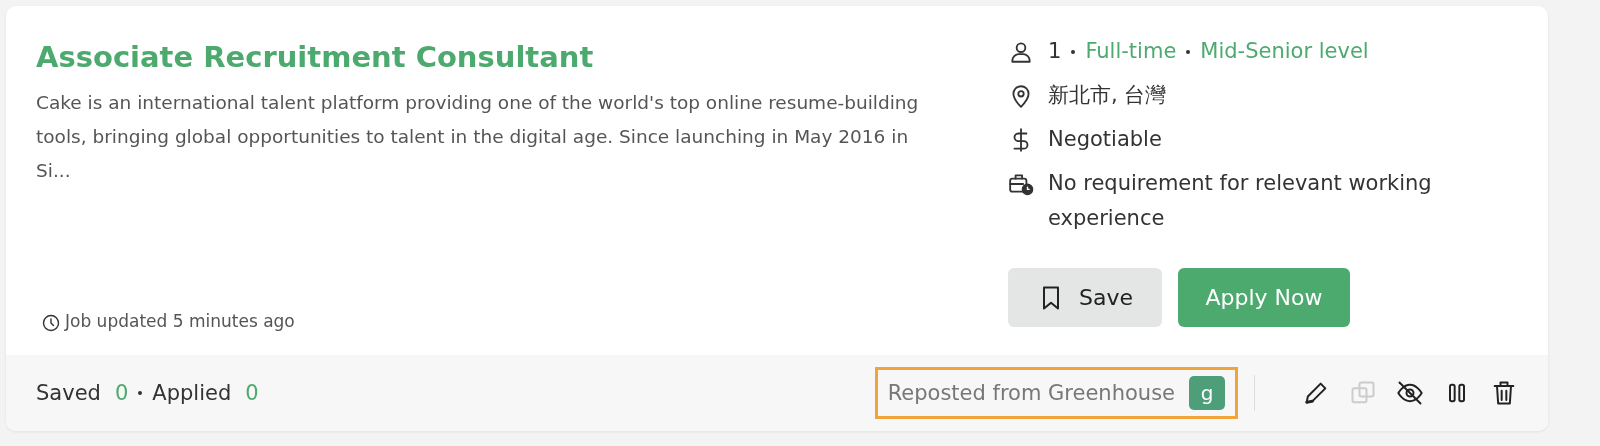  Describe the element at coordinates (1021, 52) in the screenshot. I see `person-icon` at that location.